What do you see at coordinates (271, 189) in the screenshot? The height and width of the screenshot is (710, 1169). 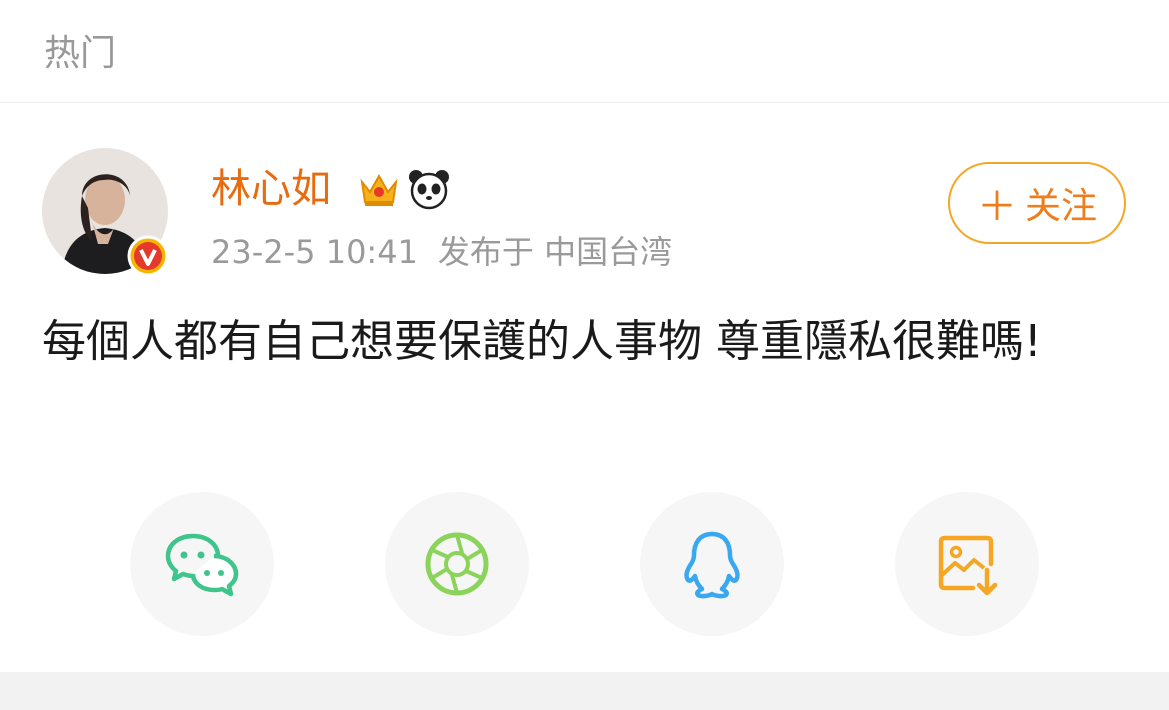 I see `username: 林心如` at bounding box center [271, 189].